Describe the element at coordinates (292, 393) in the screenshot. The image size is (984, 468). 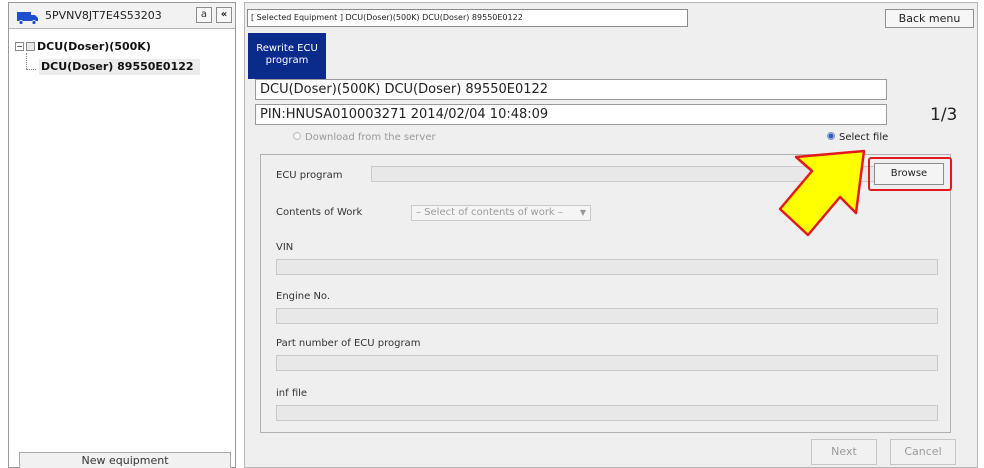
I see `inf-file-label: inf file` at that location.